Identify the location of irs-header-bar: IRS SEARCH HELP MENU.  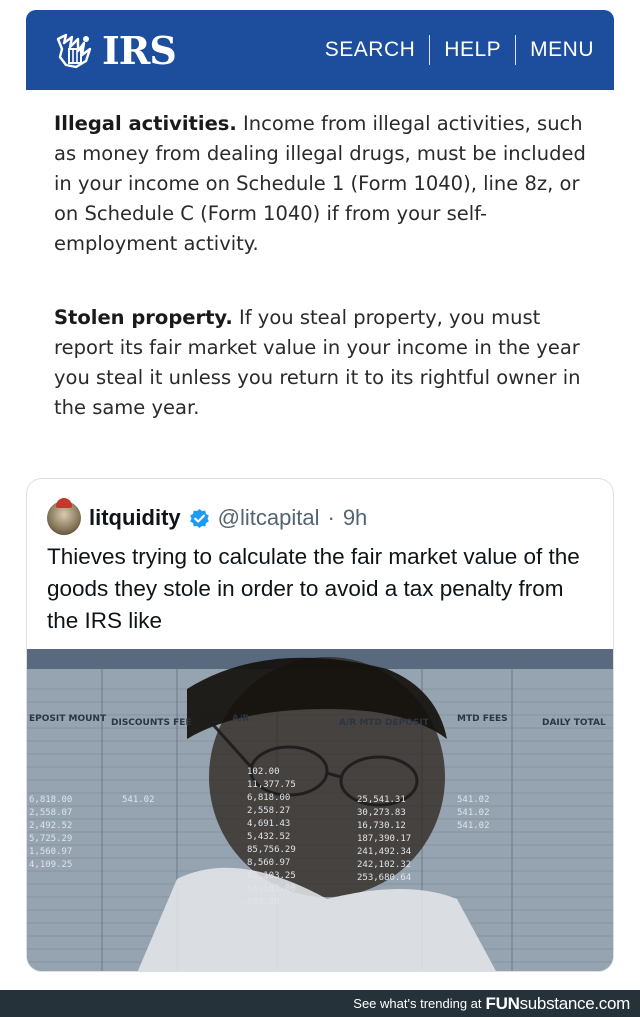
(320, 50).